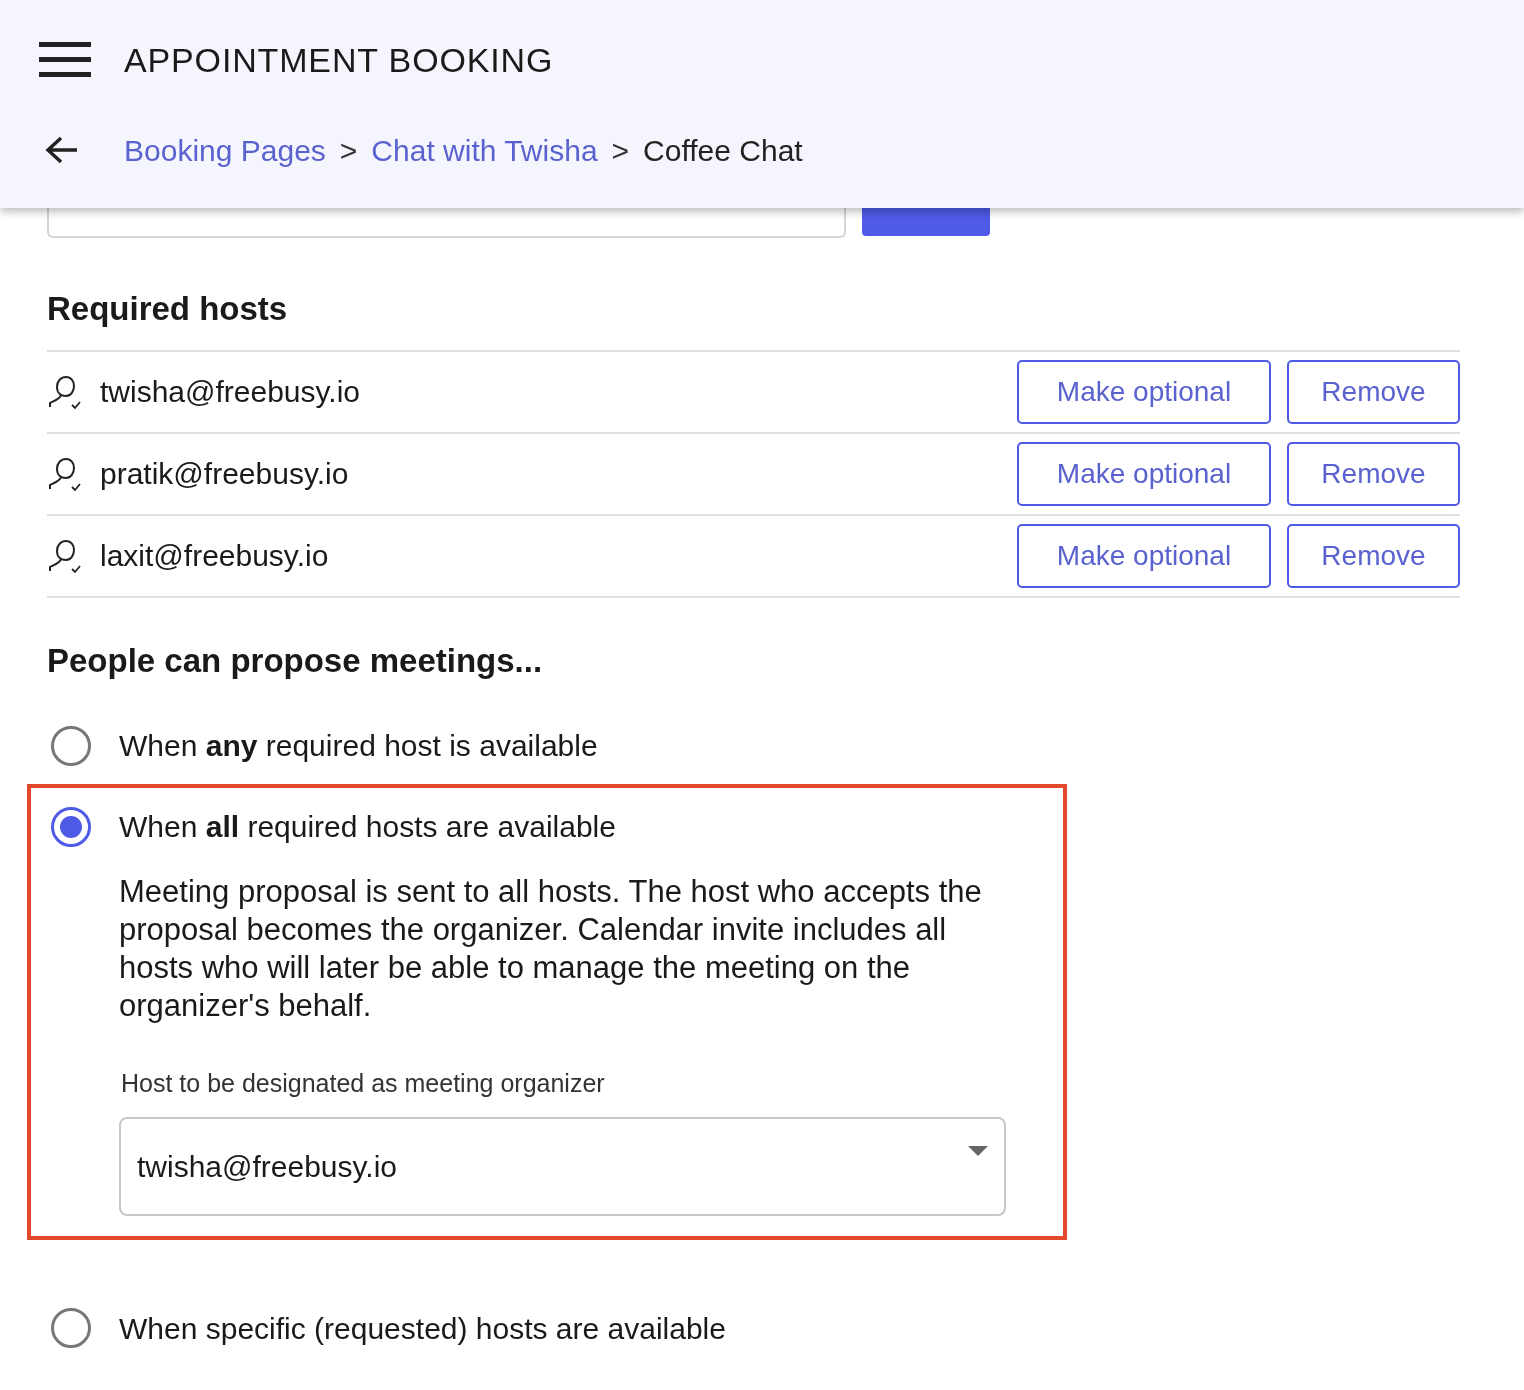 Image resolution: width=1524 pixels, height=1390 pixels. I want to click on breadcrumb-link: Chat with Twisha, so click(484, 150).